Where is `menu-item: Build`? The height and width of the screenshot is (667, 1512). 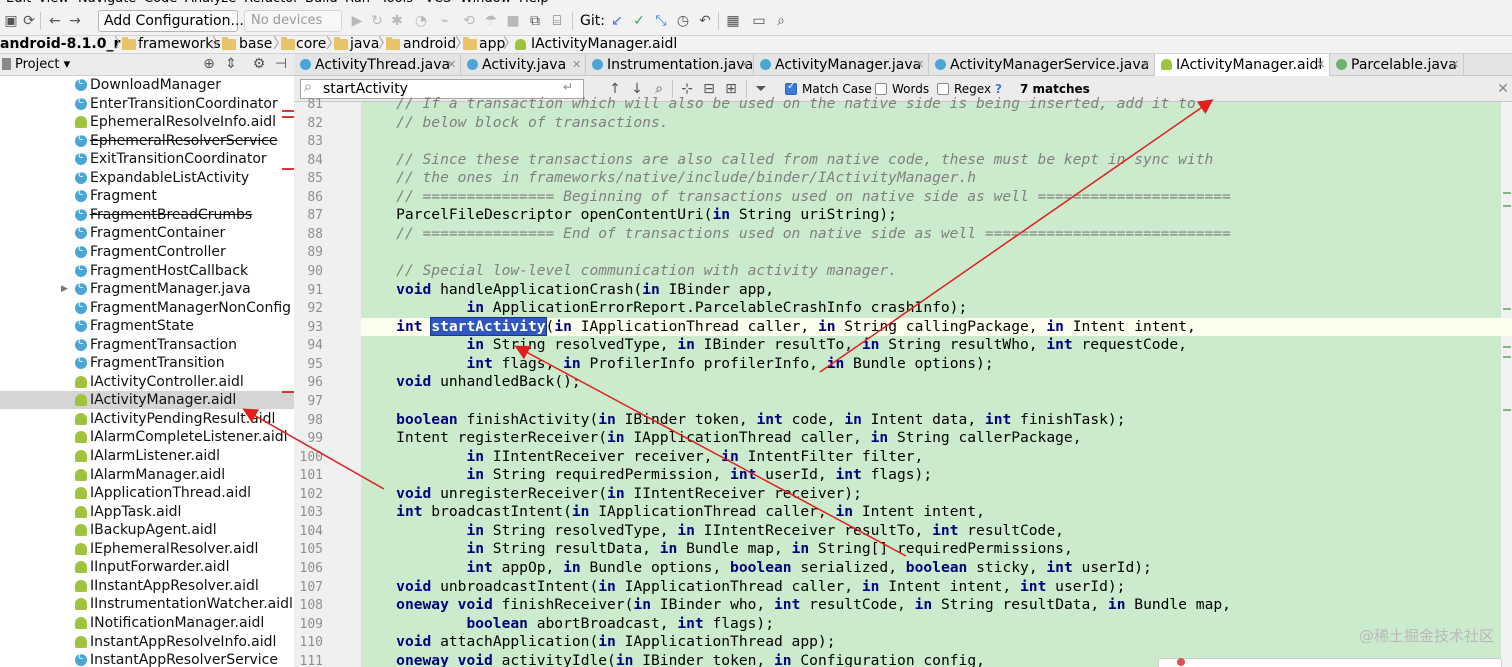 menu-item: Build is located at coordinates (321, 3).